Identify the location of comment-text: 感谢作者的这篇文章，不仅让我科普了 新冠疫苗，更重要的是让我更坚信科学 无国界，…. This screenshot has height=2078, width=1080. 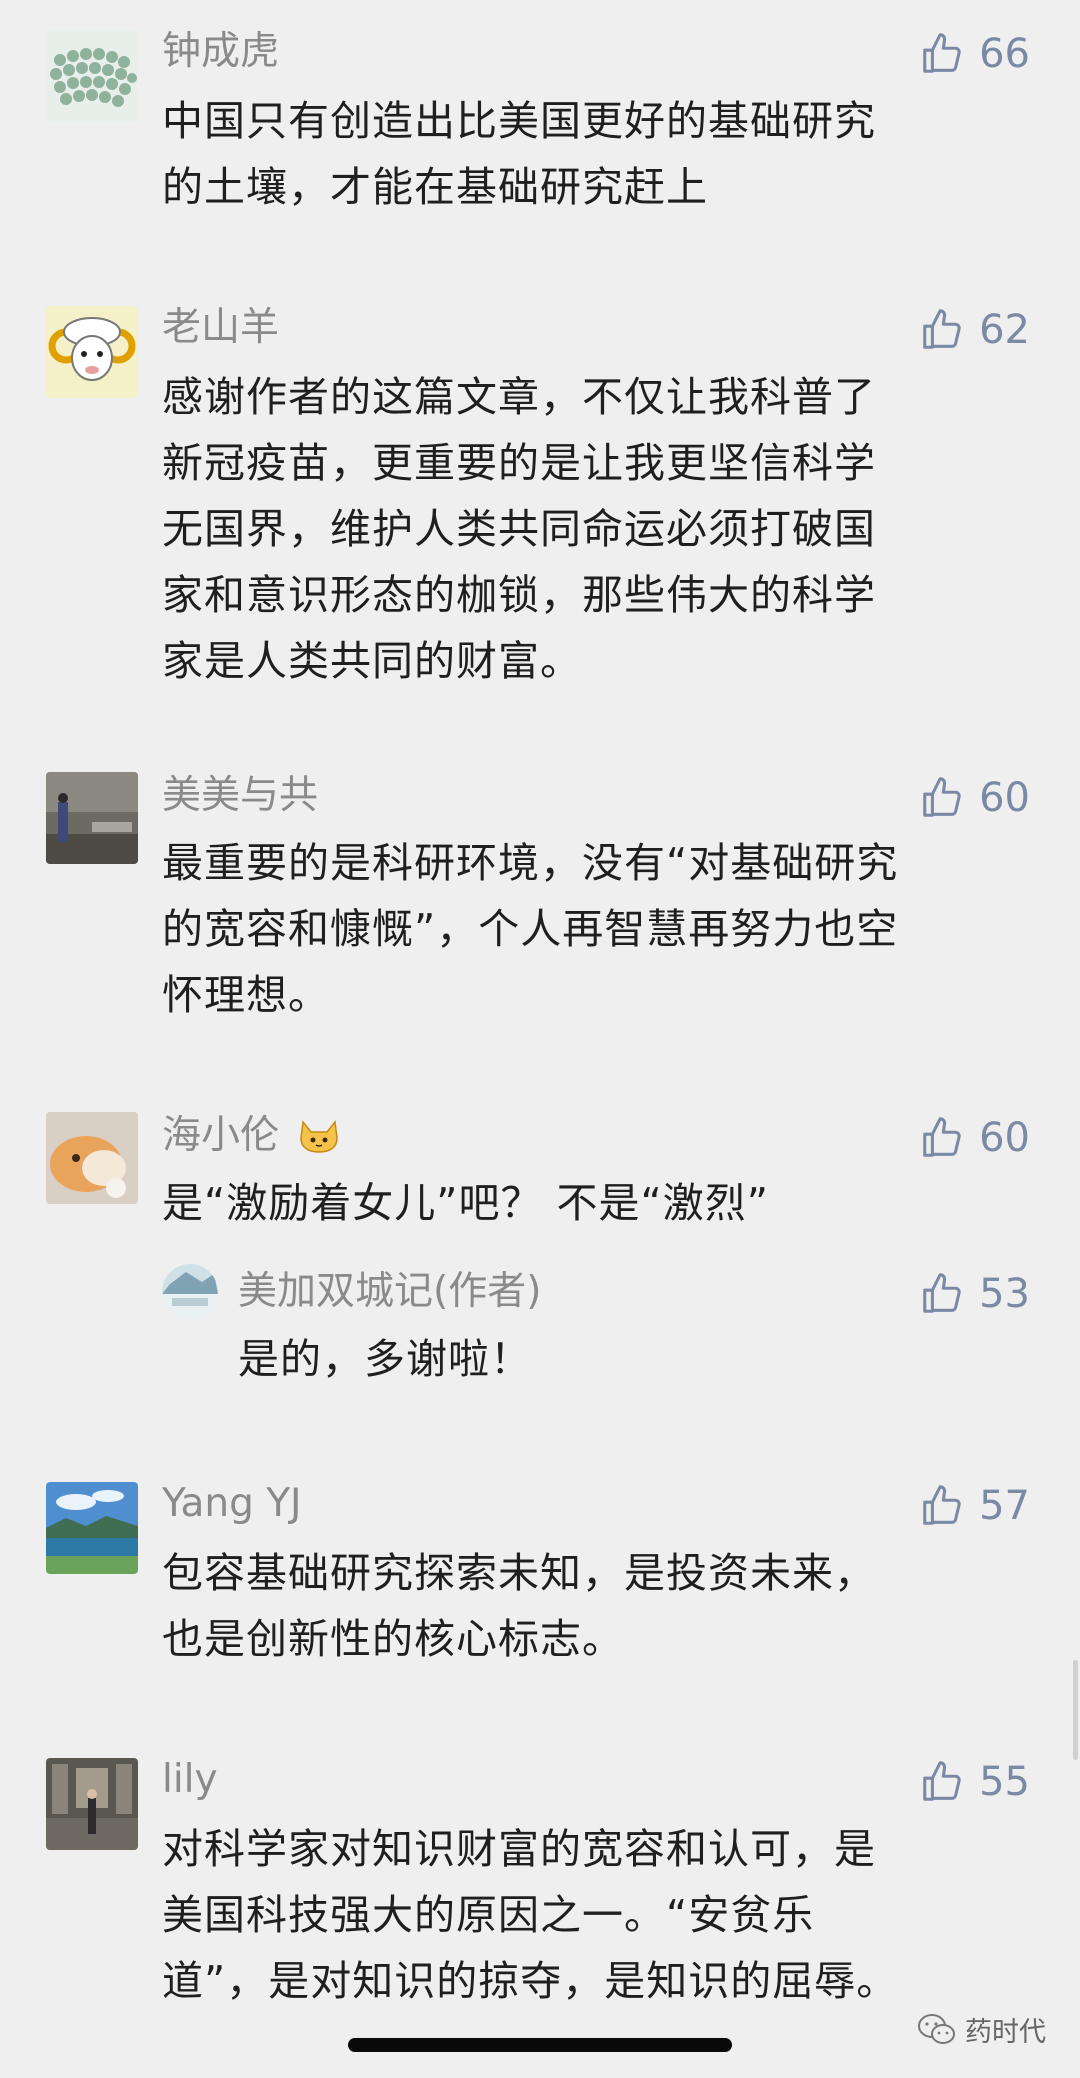
(602, 529).